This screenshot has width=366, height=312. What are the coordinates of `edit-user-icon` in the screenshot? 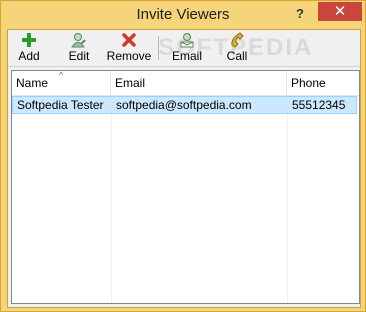 It's located at (78, 40).